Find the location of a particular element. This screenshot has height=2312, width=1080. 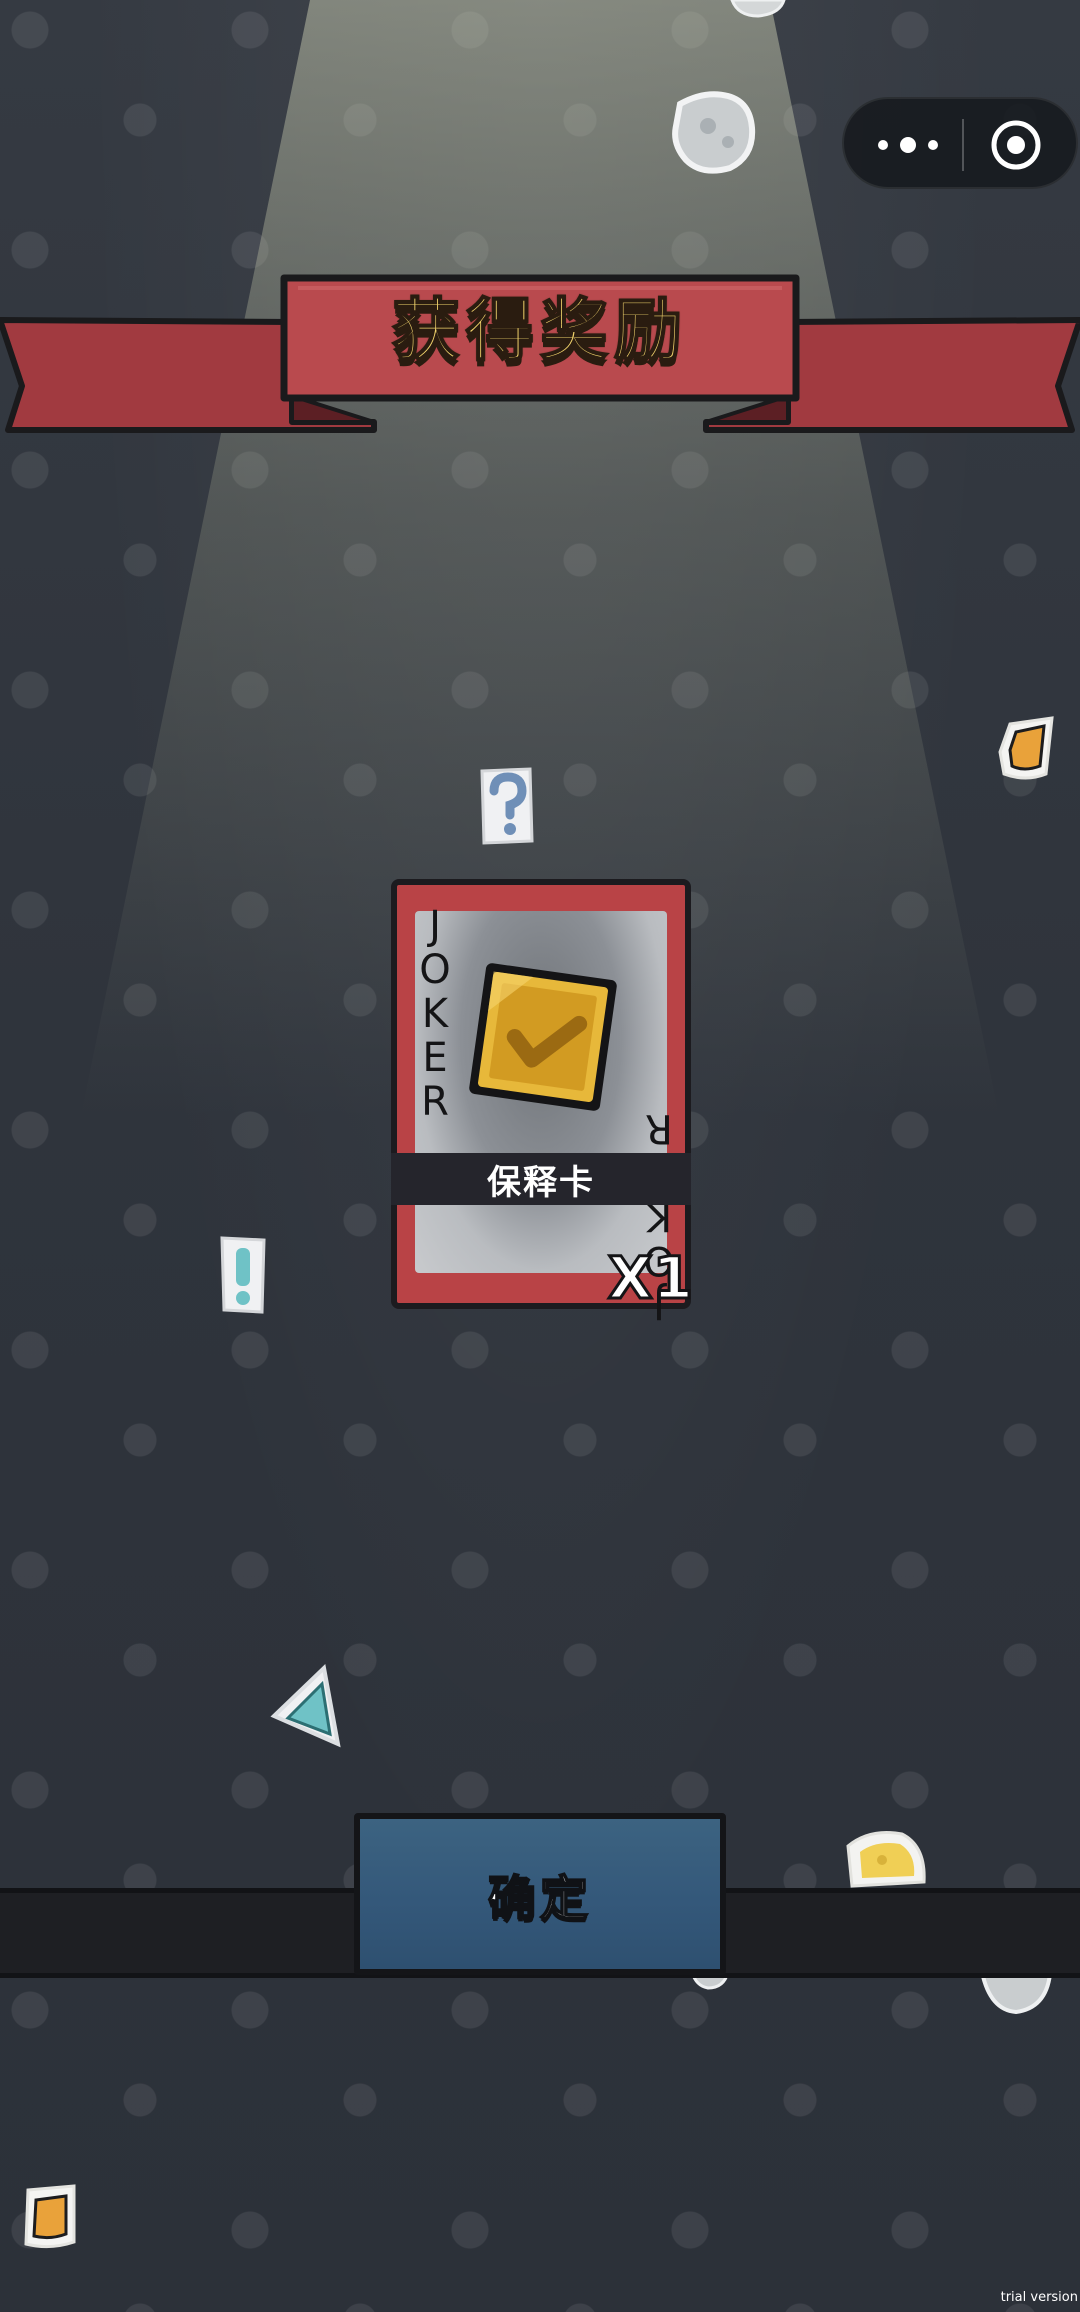

more-button is located at coordinates (908, 145).